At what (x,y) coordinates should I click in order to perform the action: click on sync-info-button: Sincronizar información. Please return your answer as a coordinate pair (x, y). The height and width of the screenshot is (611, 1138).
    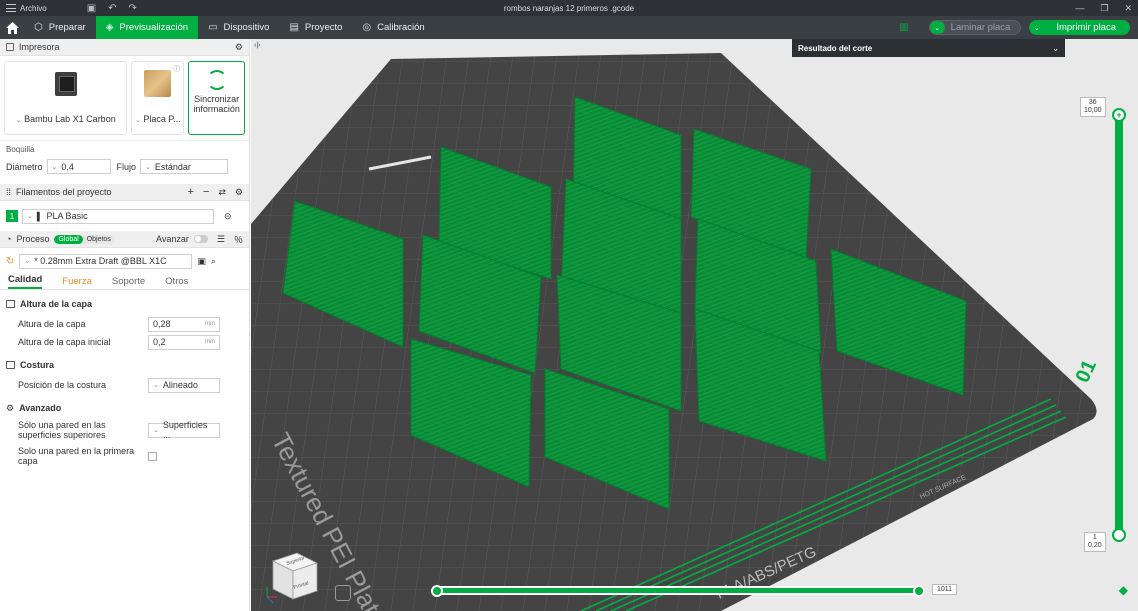
    Looking at the image, I should click on (217, 98).